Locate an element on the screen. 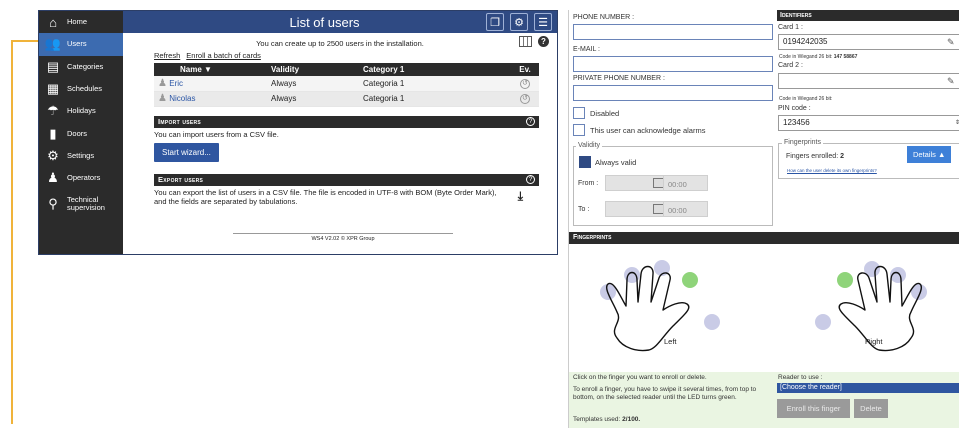  export-users-title: Export users is located at coordinates (181, 179).